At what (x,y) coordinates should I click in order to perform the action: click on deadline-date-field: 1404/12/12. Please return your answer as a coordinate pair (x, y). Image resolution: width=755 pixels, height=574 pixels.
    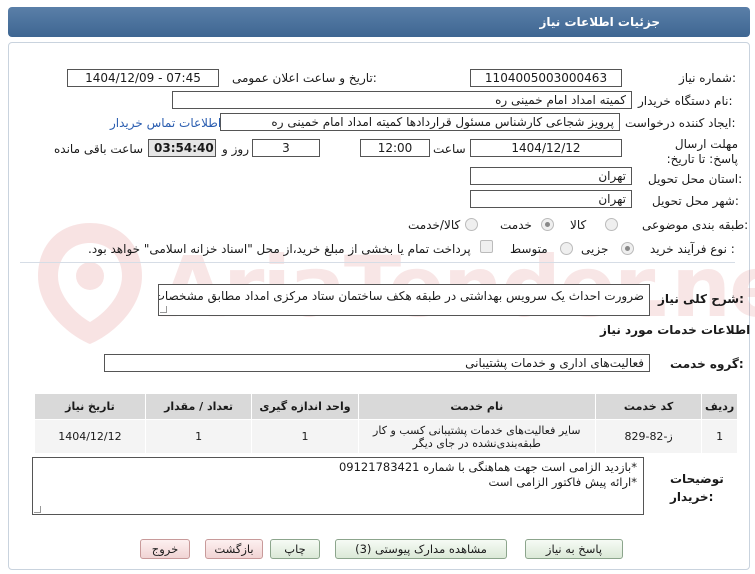
    Looking at the image, I should click on (546, 148).